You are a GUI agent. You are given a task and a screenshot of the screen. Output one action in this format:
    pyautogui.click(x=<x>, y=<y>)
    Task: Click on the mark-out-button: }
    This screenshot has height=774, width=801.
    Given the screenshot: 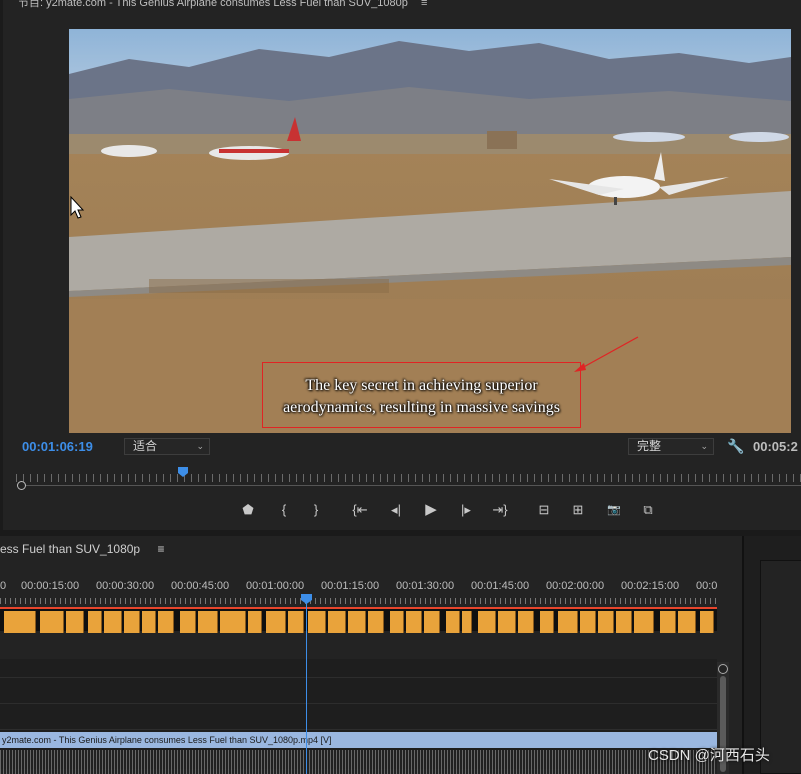 What is the action you would take?
    pyautogui.click(x=316, y=510)
    